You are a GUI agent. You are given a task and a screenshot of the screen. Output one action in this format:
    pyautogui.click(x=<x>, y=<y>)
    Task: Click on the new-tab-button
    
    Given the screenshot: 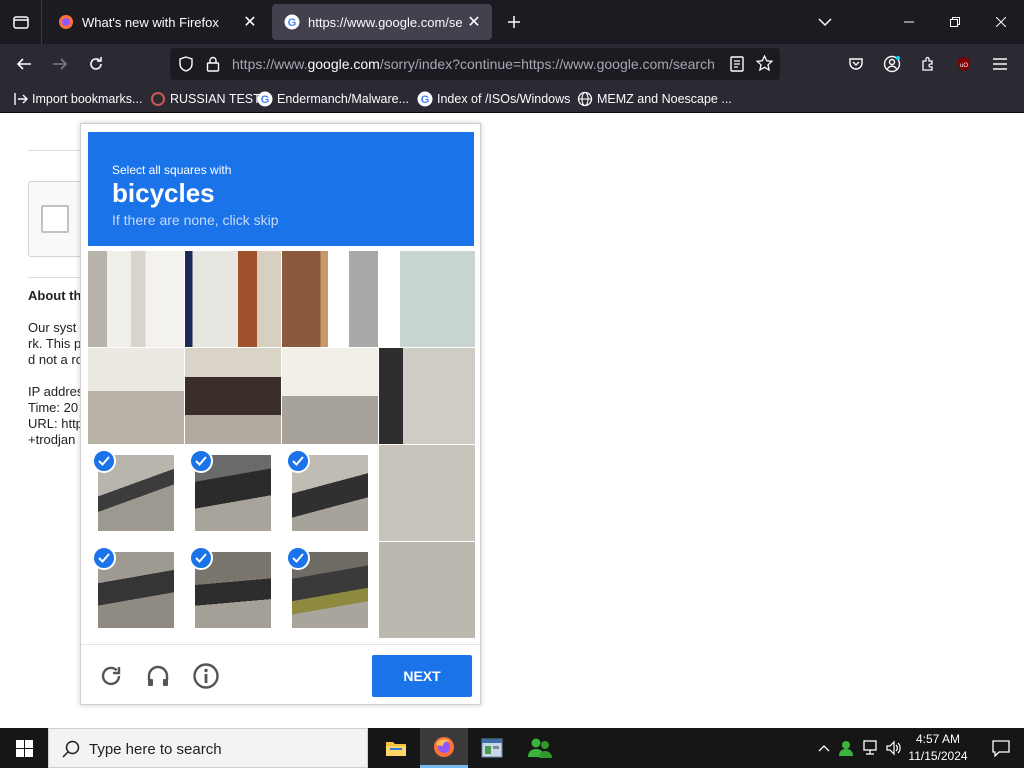 What is the action you would take?
    pyautogui.click(x=514, y=22)
    